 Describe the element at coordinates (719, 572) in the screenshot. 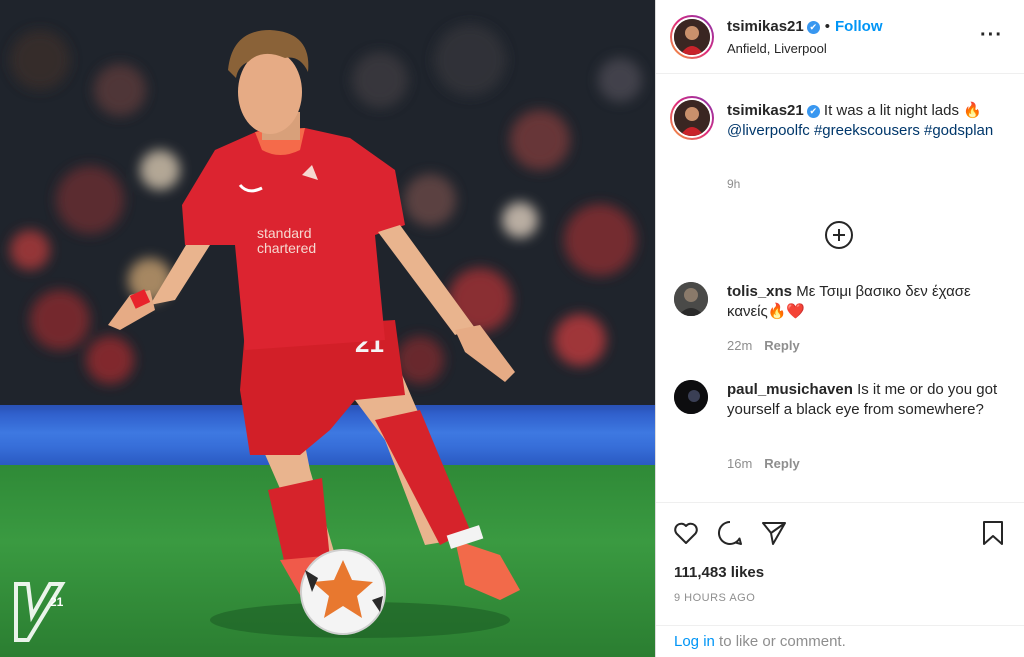

I see `likes-count: 111,483 likes` at that location.